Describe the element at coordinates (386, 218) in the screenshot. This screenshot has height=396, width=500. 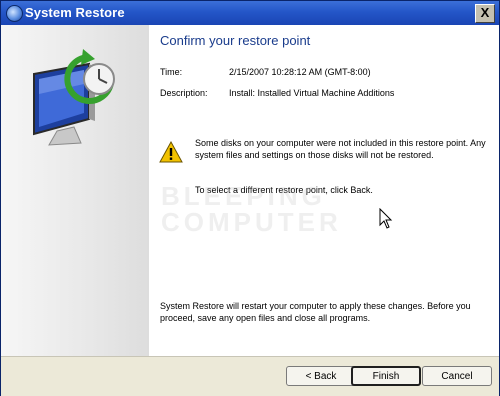
I see `mouse-cursor-icon` at that location.